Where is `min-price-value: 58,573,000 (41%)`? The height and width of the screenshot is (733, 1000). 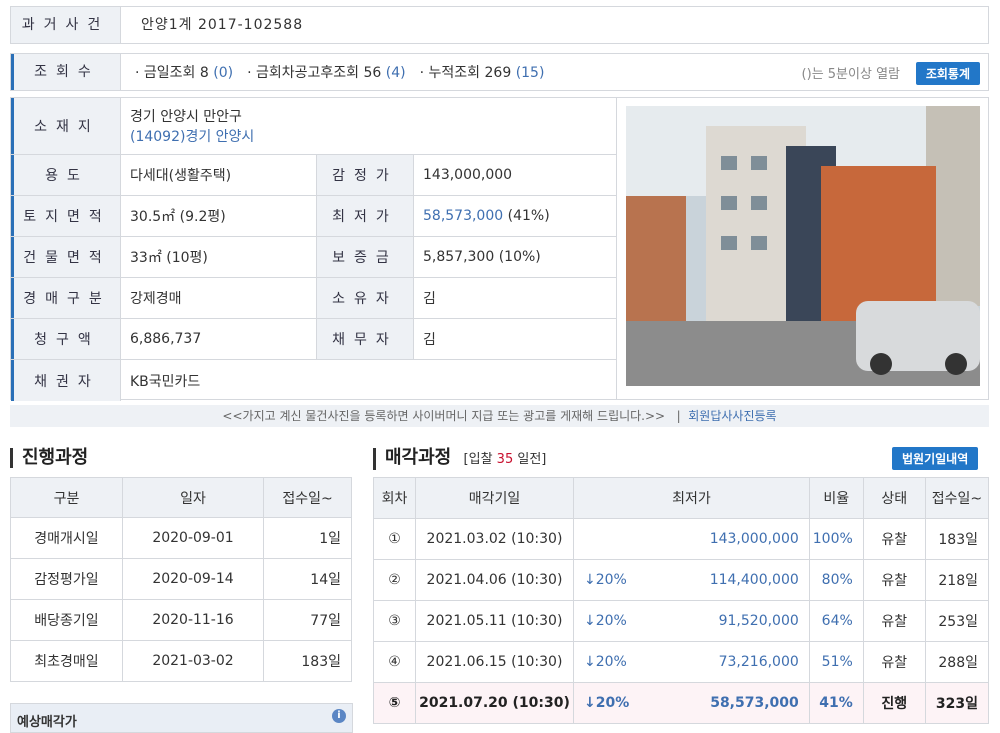
min-price-value: 58,573,000 (41%) is located at coordinates (486, 216).